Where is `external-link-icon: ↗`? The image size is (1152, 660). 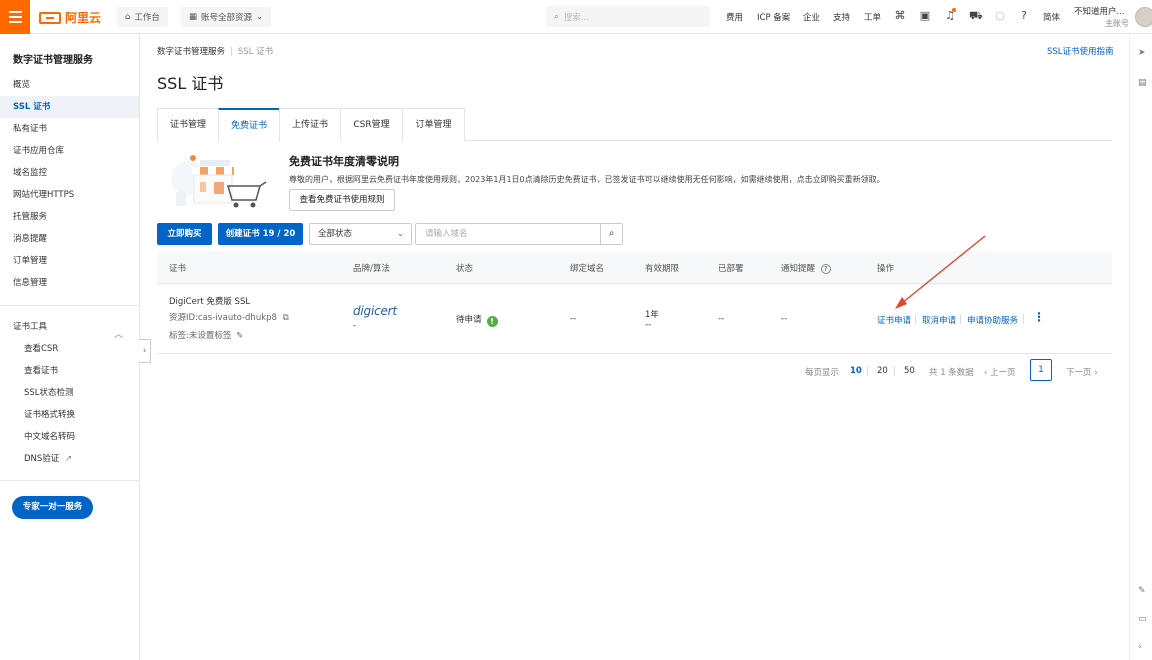 external-link-icon: ↗ is located at coordinates (69, 459).